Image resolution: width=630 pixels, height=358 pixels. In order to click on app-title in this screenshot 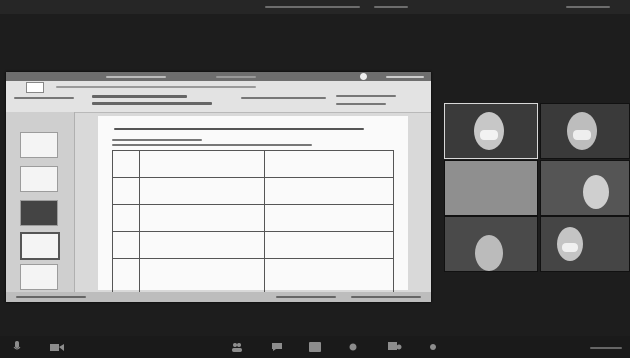, I will do `click(136, 77)`.